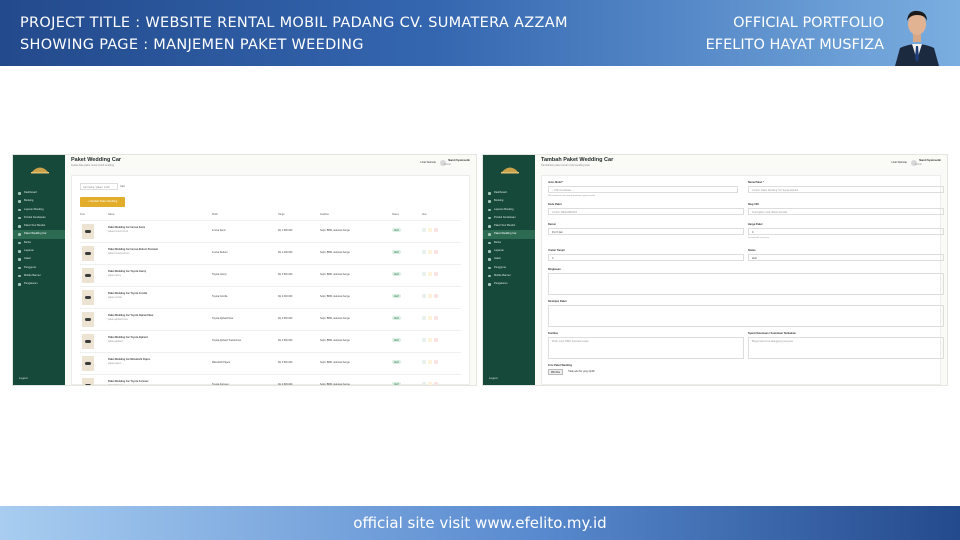  What do you see at coordinates (133, 249) in the screenshot?
I see `package-name: Paket Wedding Car Innova Reborn Premium` at bounding box center [133, 249].